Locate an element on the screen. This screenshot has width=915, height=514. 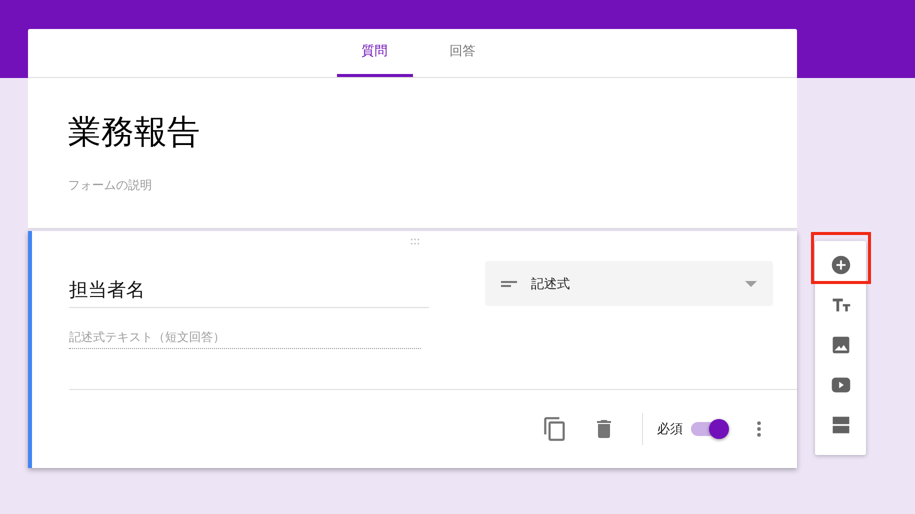
question-title: 担当者名 is located at coordinates (249, 284).